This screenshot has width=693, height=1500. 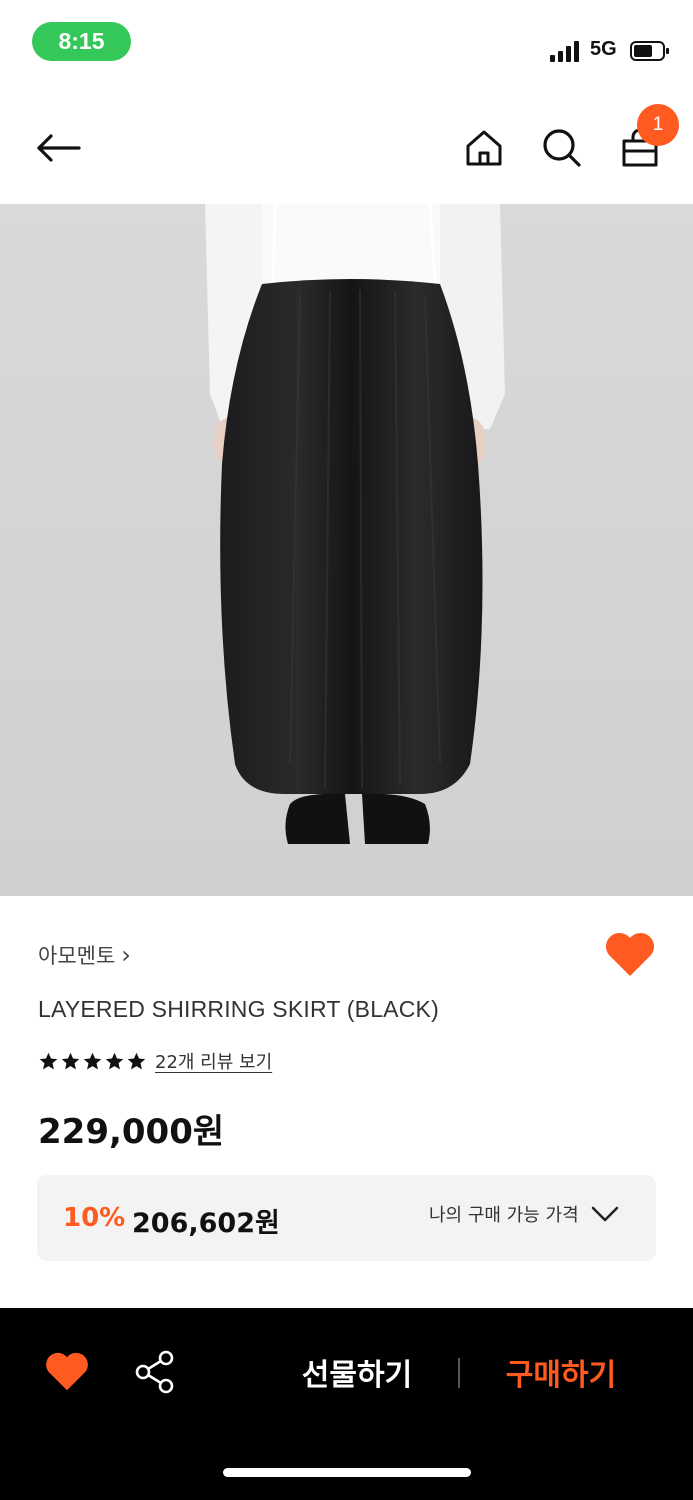 I want to click on search-icon, so click(x=562, y=148).